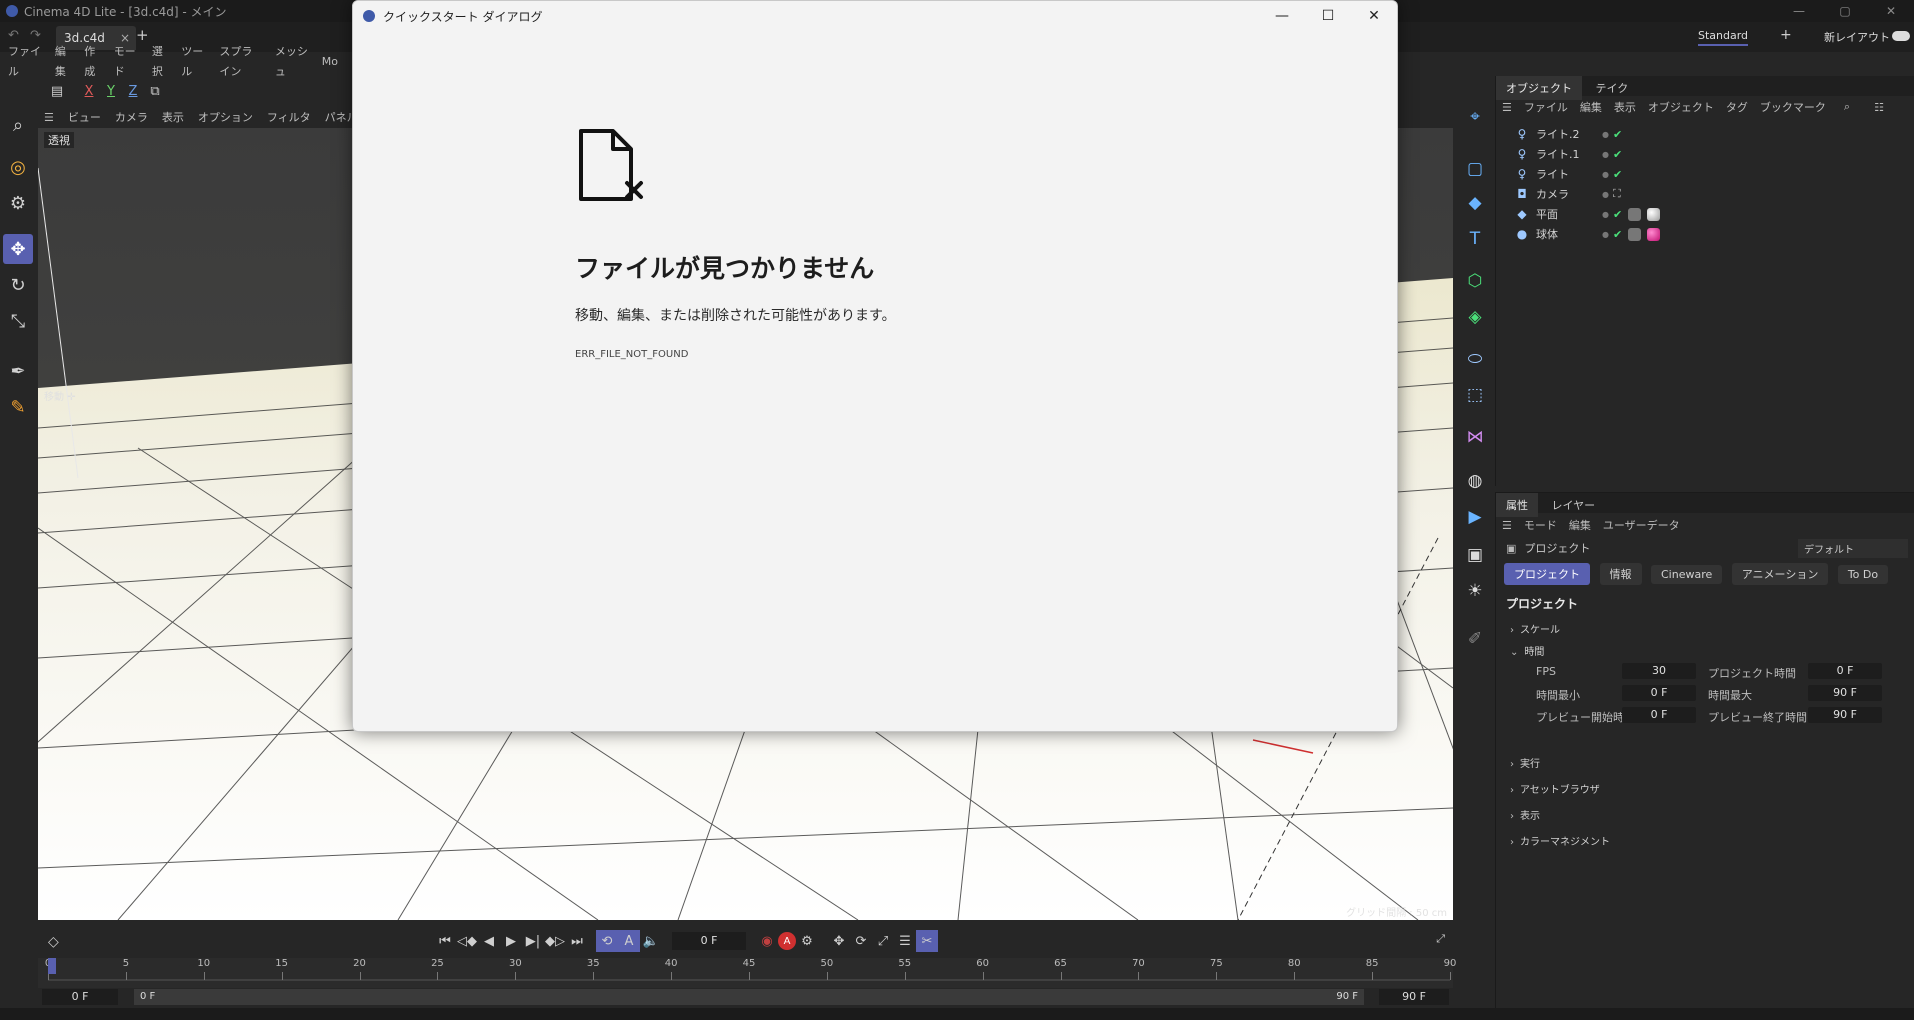 Image resolution: width=1914 pixels, height=1020 pixels. What do you see at coordinates (1681, 107) in the screenshot?
I see `om-menu-object: オブジェクト` at bounding box center [1681, 107].